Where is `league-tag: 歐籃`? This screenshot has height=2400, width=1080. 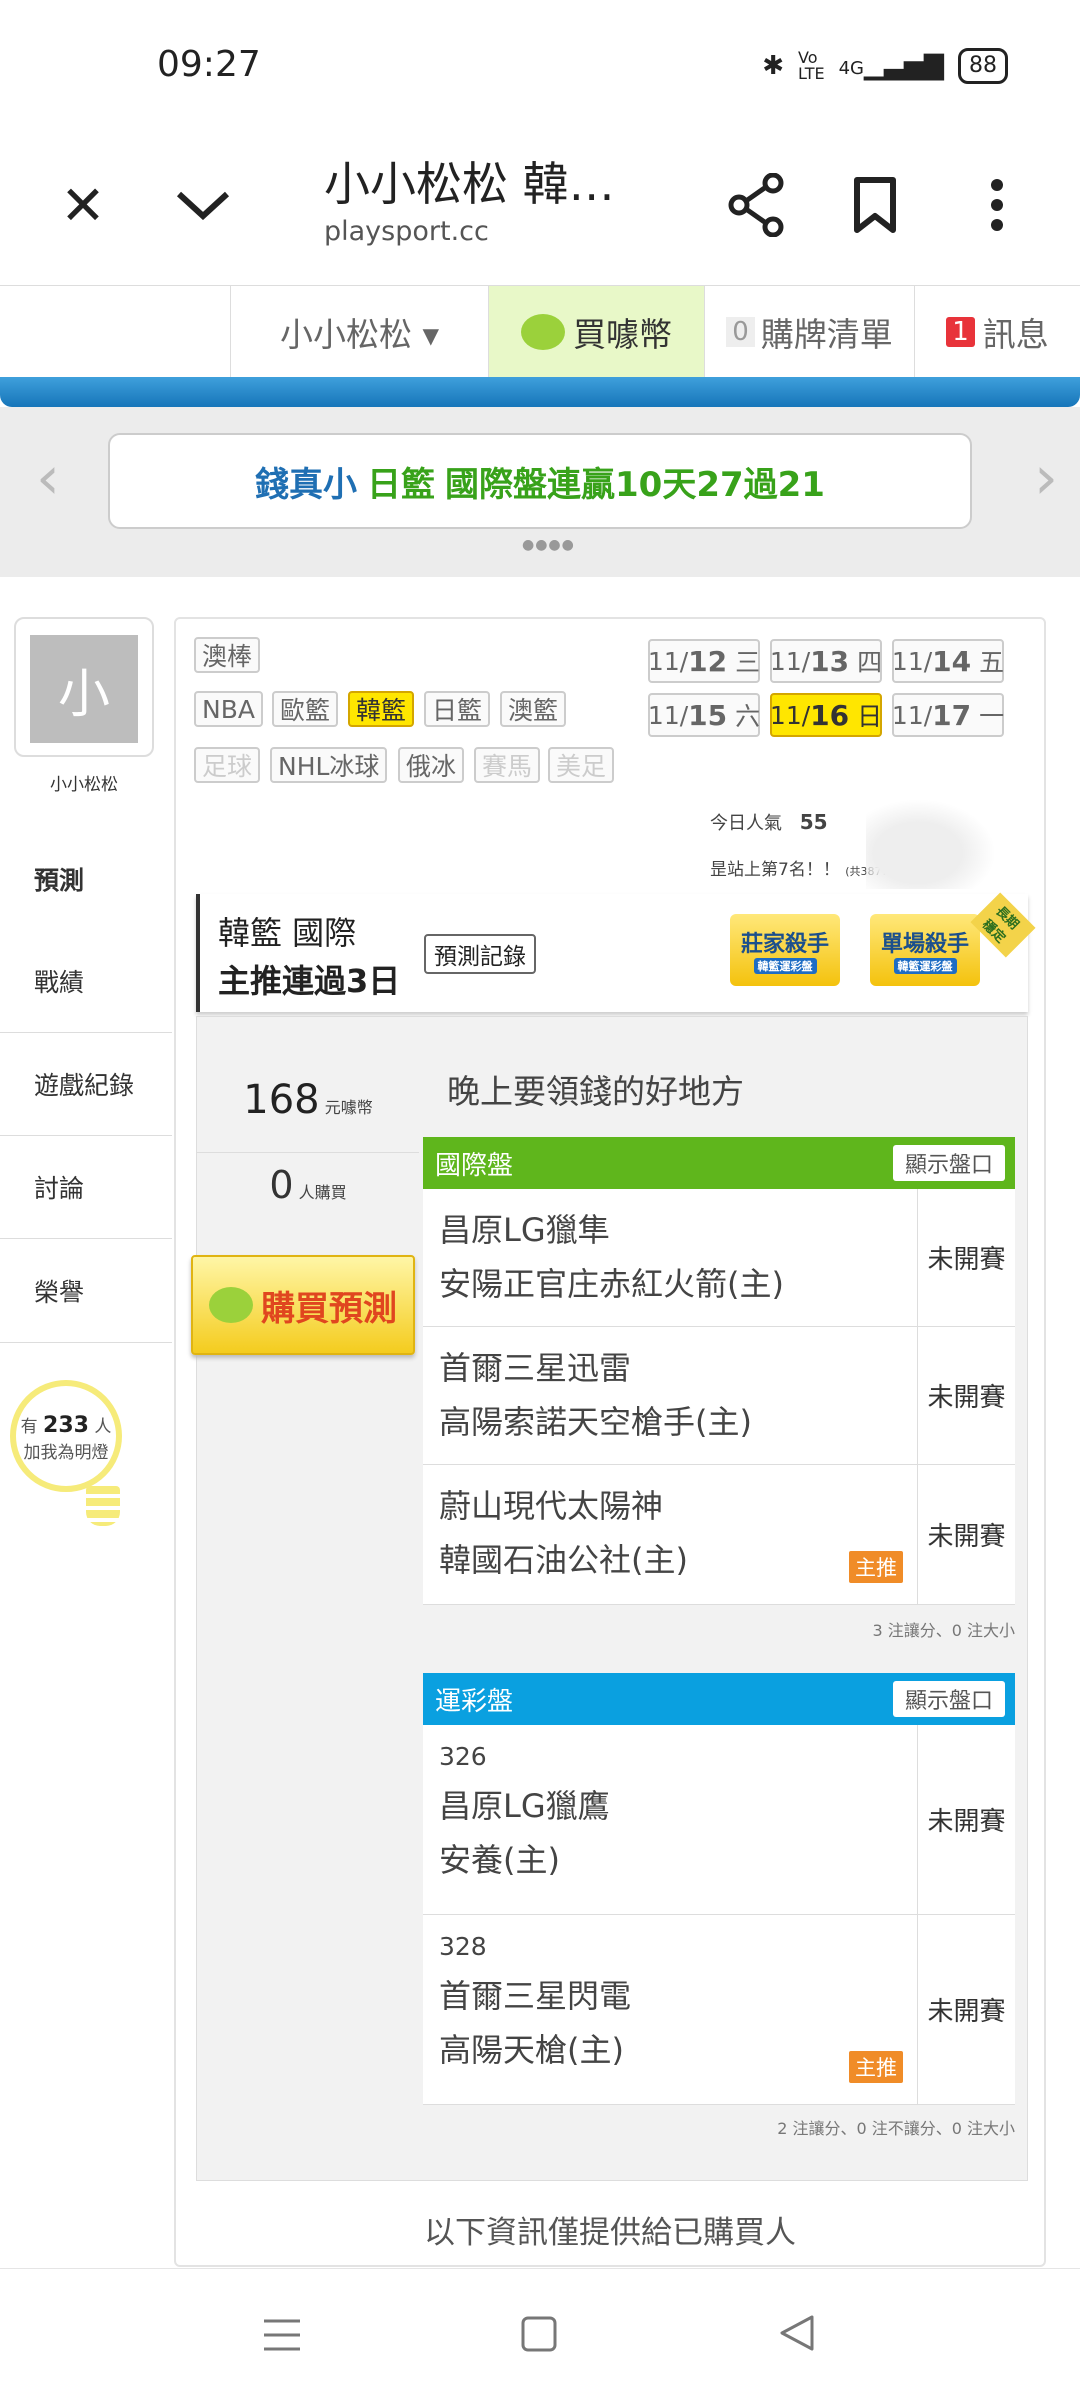
league-tag: 歐籃 is located at coordinates (305, 709).